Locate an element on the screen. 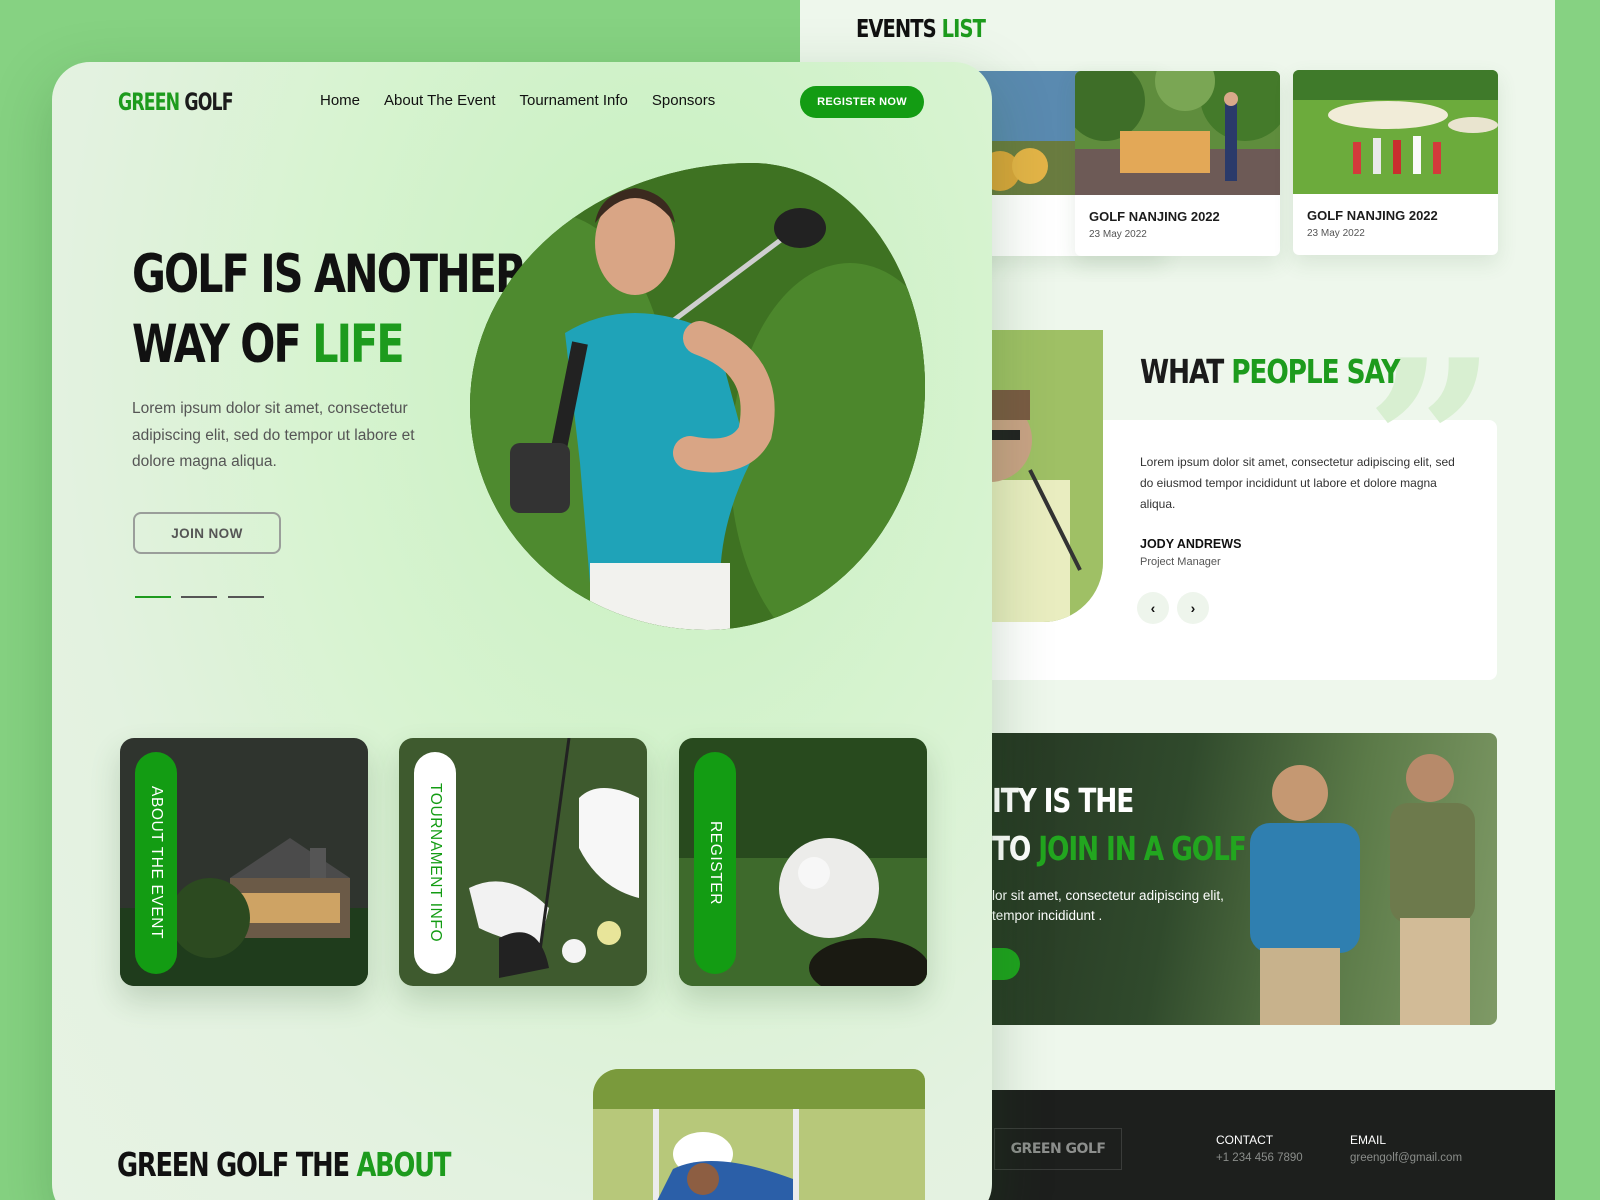 This screenshot has height=1200, width=1600. join-now-button: JOIN NOW is located at coordinates (207, 533).